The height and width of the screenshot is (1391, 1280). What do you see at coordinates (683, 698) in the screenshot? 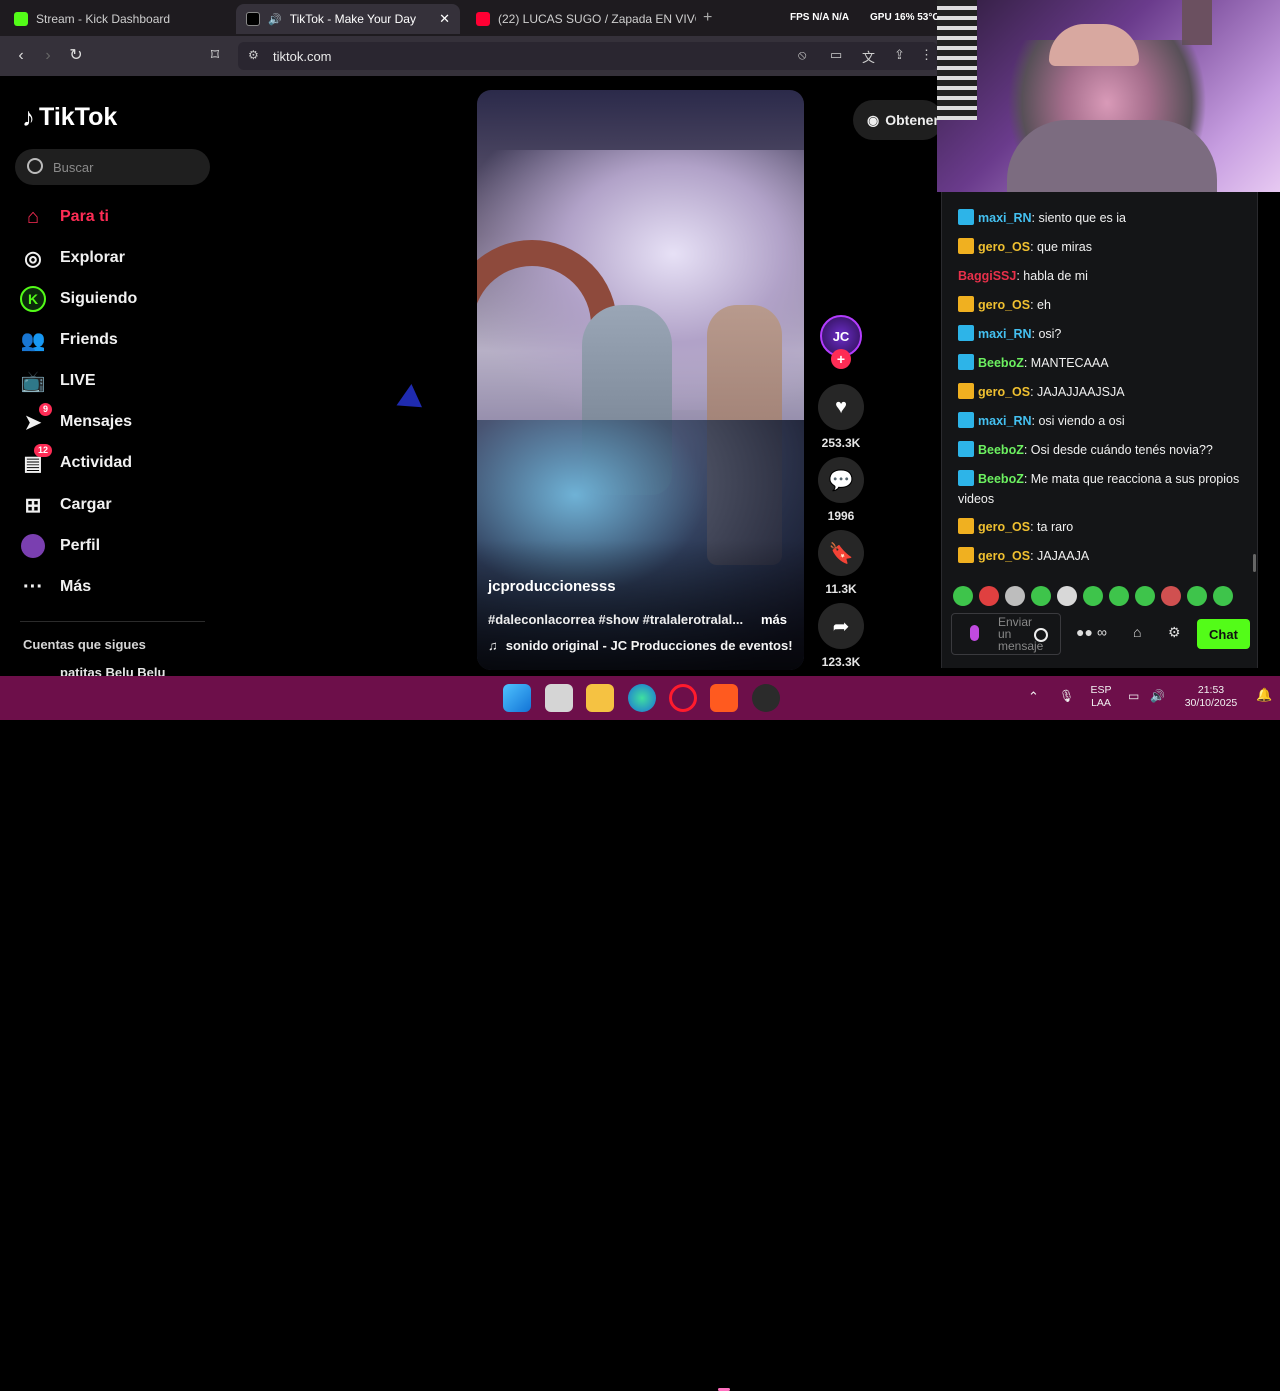
I see `opera-browser-icon` at bounding box center [683, 698].